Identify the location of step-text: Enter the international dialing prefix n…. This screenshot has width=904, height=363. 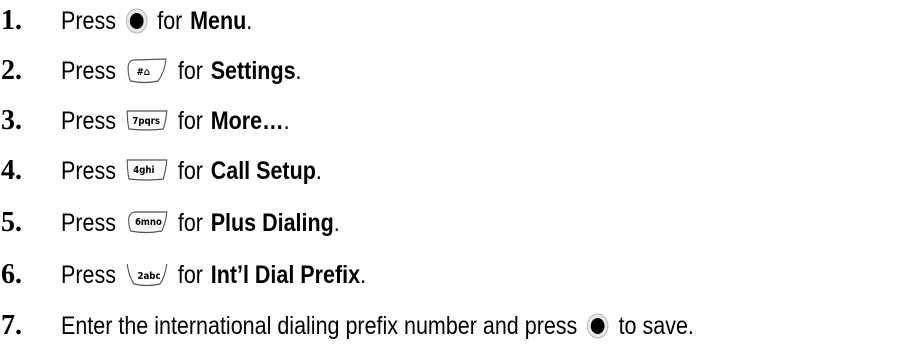
(377, 326).